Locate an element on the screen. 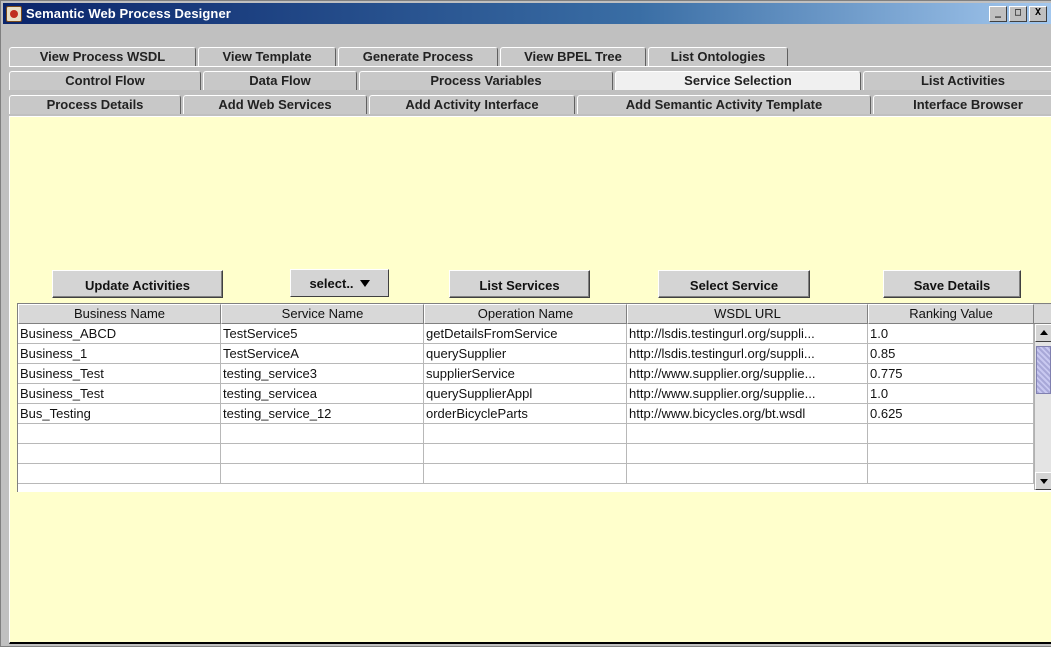  column-header-operation-name: Operation Name is located at coordinates (525, 314).